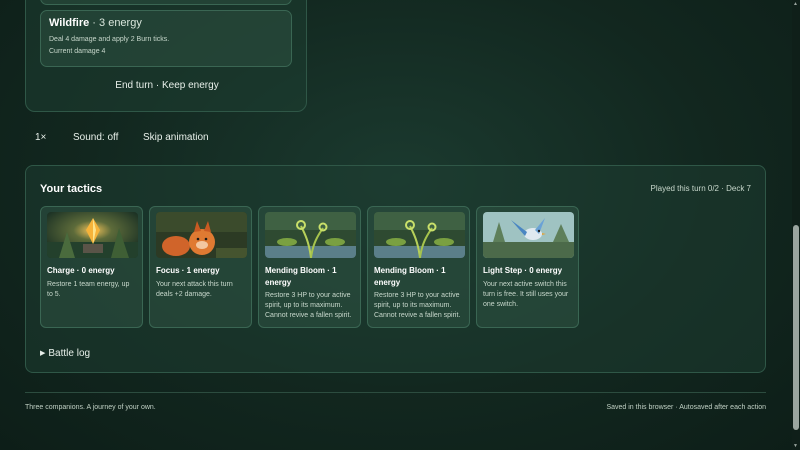 The height and width of the screenshot is (450, 800). What do you see at coordinates (43, 353) in the screenshot?
I see `disclosure-triangle-icon: ▶` at bounding box center [43, 353].